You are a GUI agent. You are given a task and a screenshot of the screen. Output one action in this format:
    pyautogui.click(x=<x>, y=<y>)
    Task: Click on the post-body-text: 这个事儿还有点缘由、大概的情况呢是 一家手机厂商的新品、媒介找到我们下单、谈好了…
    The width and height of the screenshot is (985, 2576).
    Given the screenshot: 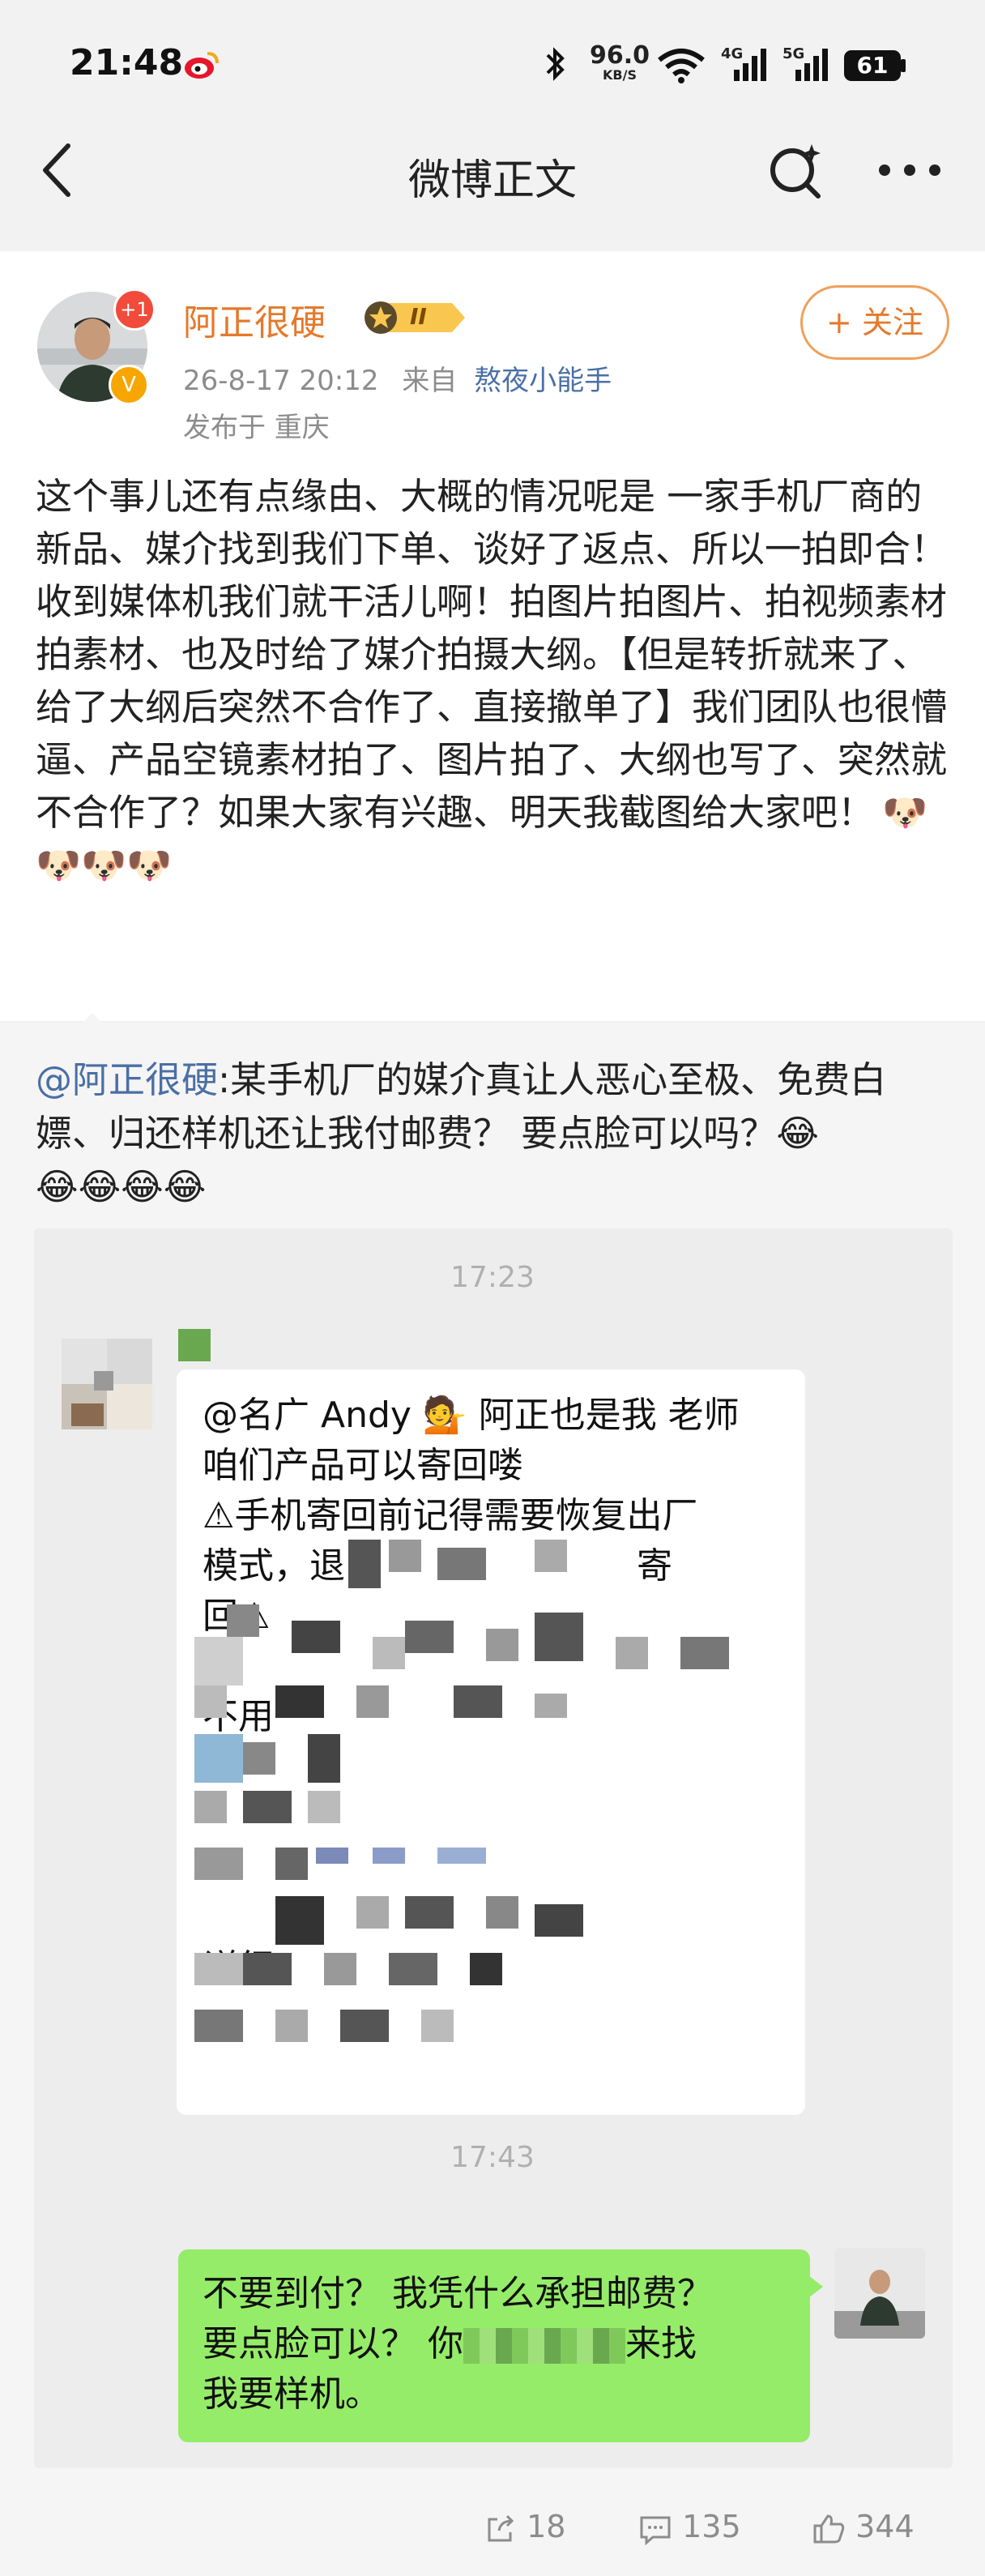 What is the action you would take?
    pyautogui.click(x=492, y=654)
    